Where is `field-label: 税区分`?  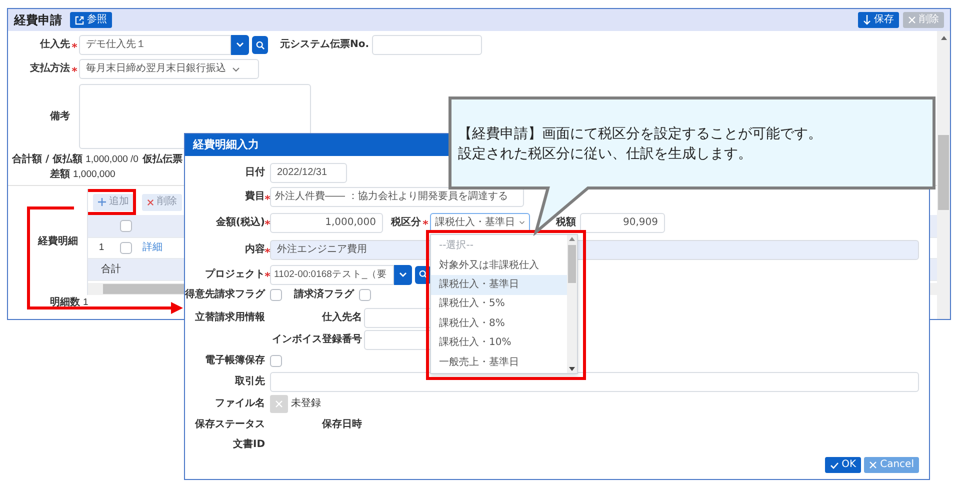
field-label: 税区分 is located at coordinates (406, 222).